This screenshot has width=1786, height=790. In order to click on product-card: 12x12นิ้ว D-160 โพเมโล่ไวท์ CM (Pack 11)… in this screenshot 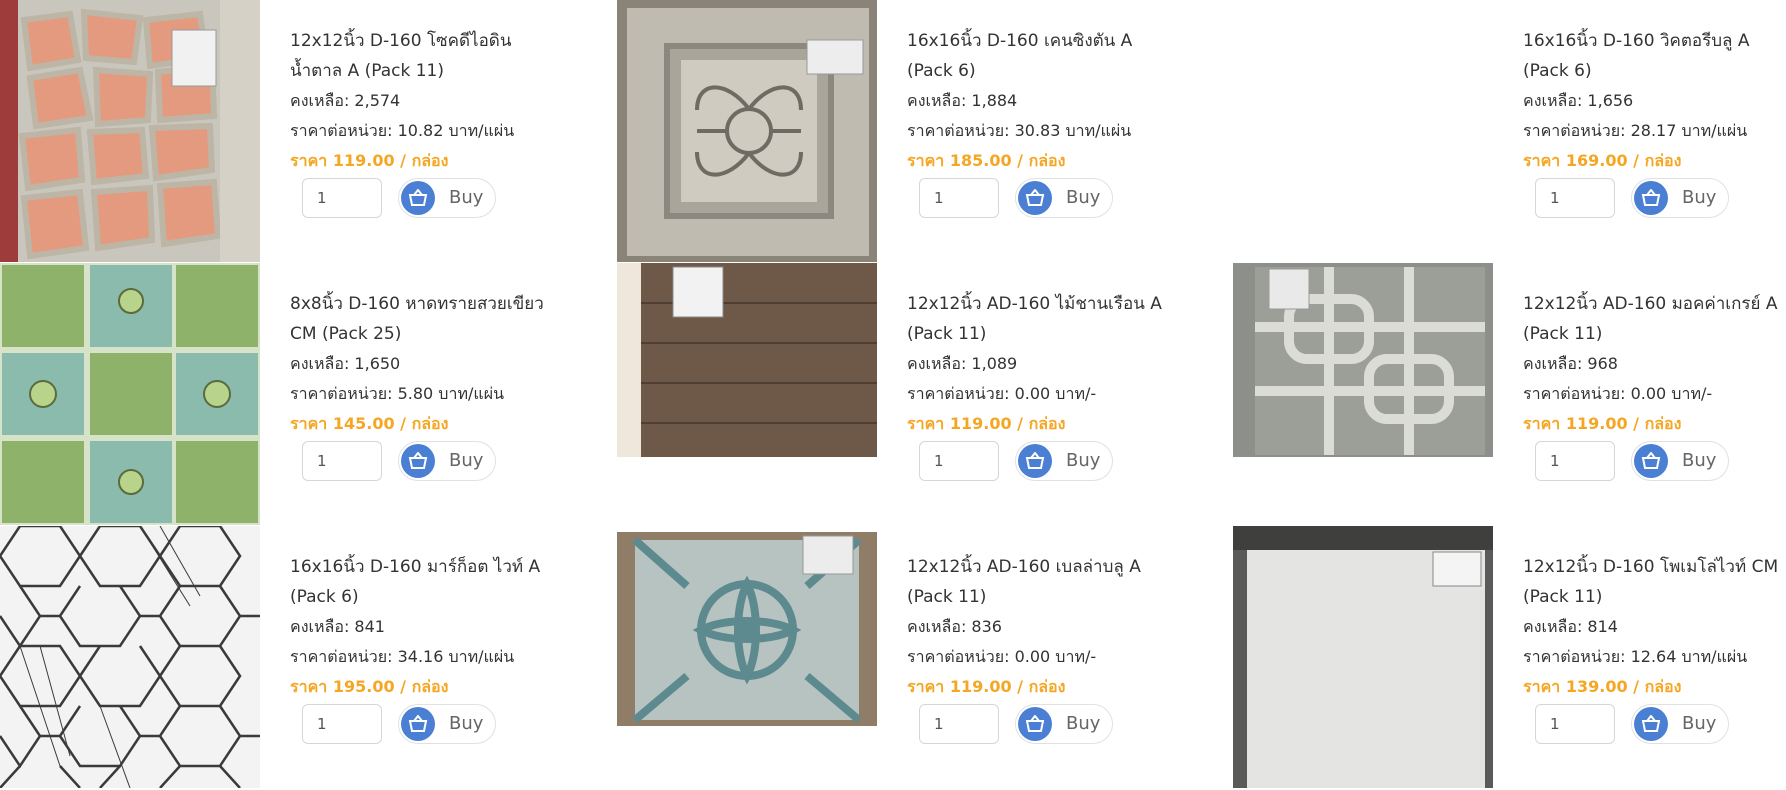, I will do `click(1509, 657)`.